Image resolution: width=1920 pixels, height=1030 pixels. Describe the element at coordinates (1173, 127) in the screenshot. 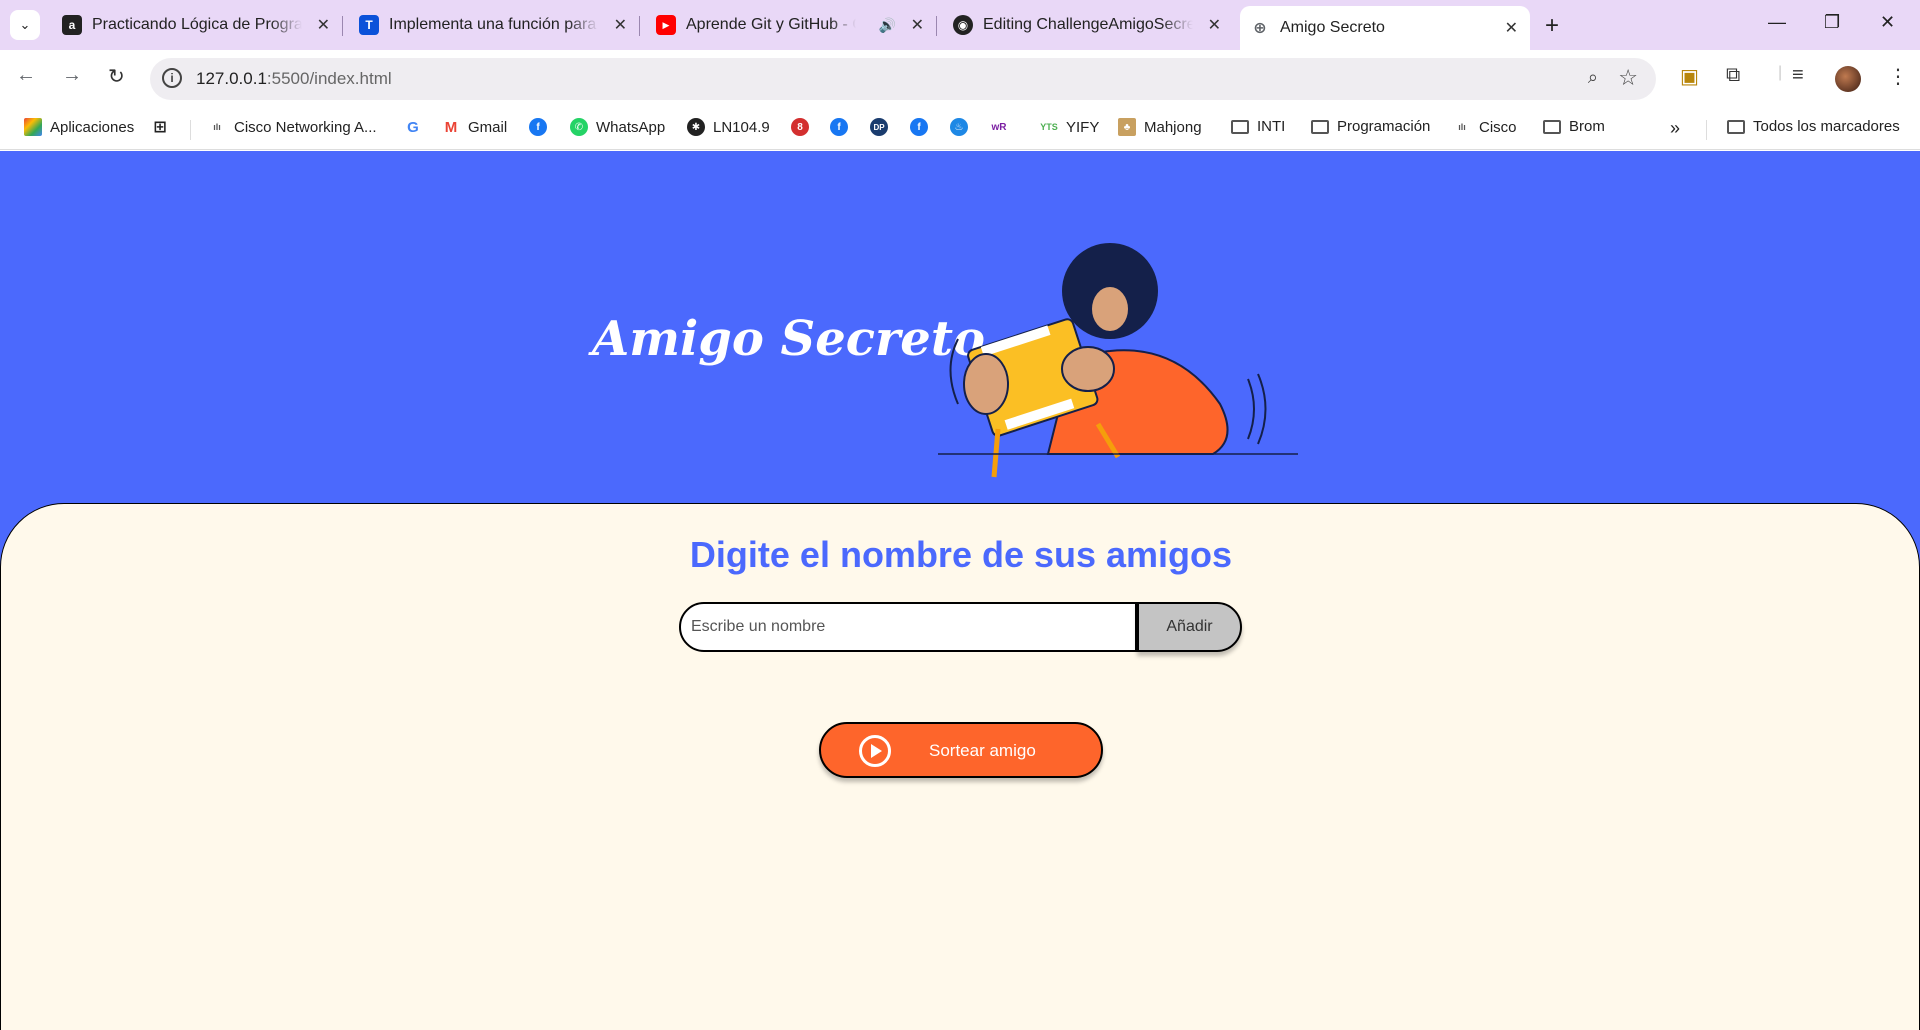

I see `bookmark-label: Mahjong` at that location.